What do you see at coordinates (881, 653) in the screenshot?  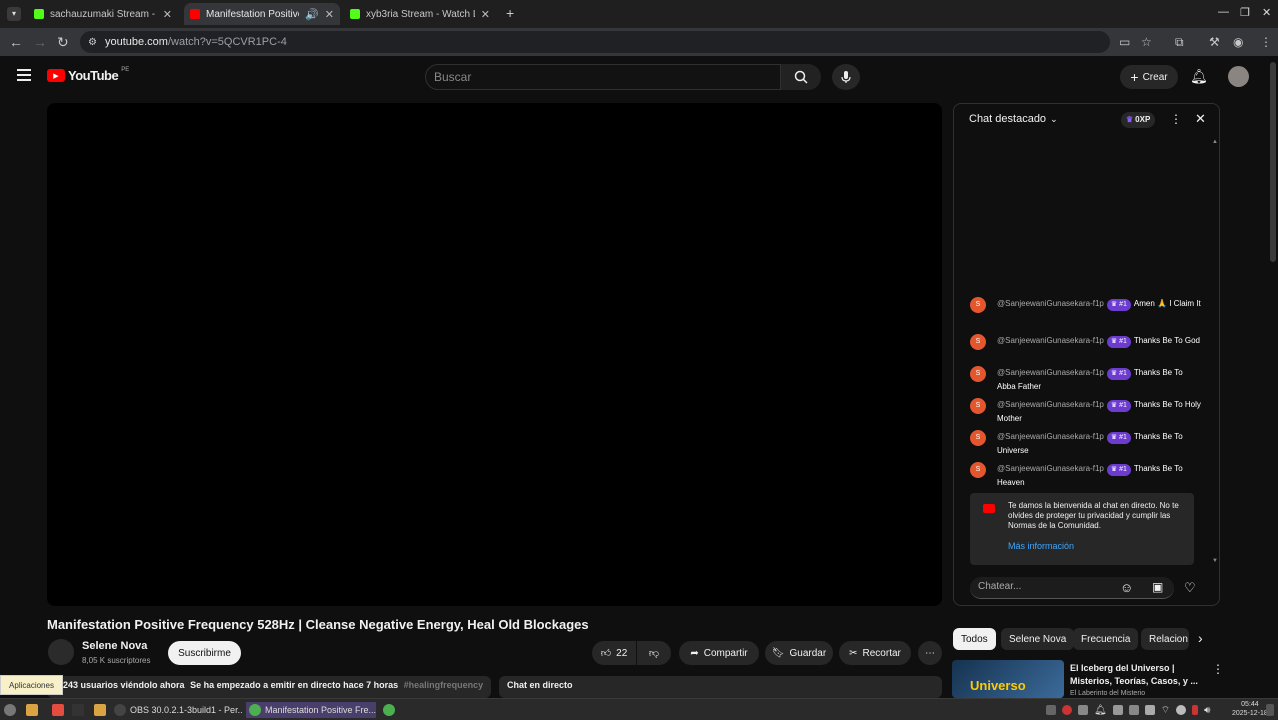 I see `clip-label: Recortar` at bounding box center [881, 653].